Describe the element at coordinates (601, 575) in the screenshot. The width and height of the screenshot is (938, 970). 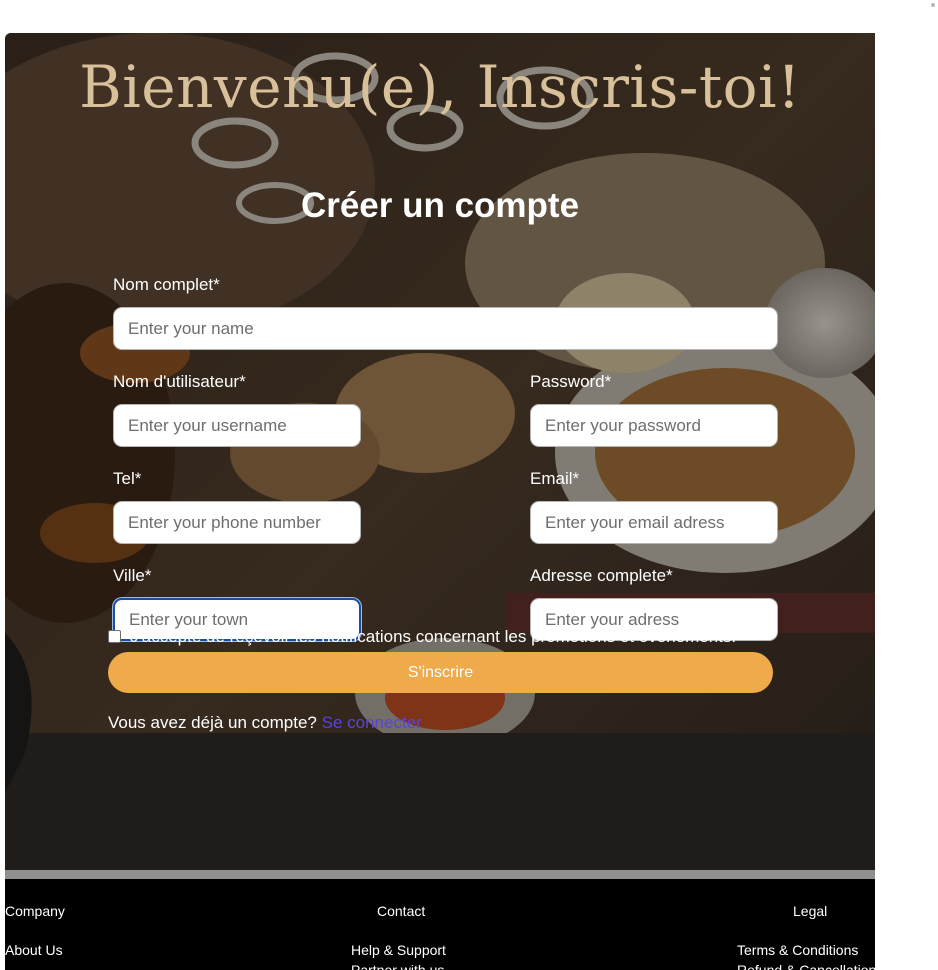
I see `address-label: Adresse complete*` at that location.